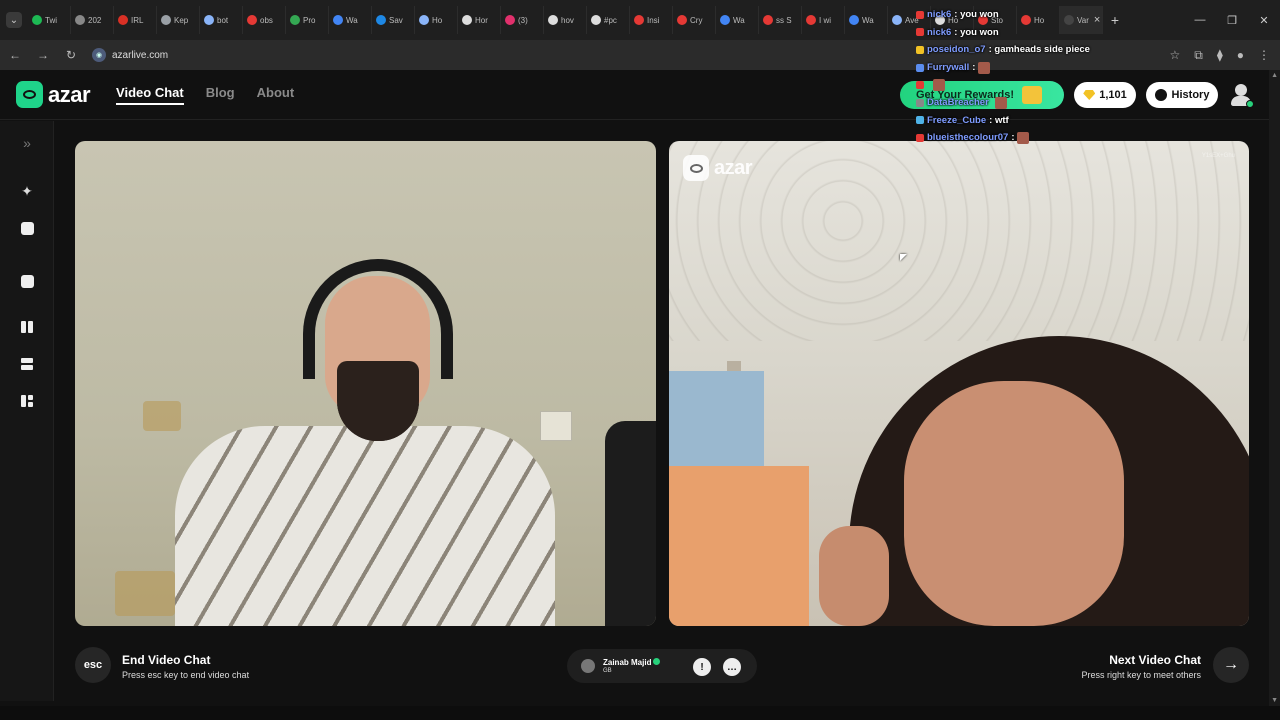 This screenshot has height=720, width=1280. Describe the element at coordinates (178, 20) in the screenshot. I see `browser-tab: Kep` at that location.